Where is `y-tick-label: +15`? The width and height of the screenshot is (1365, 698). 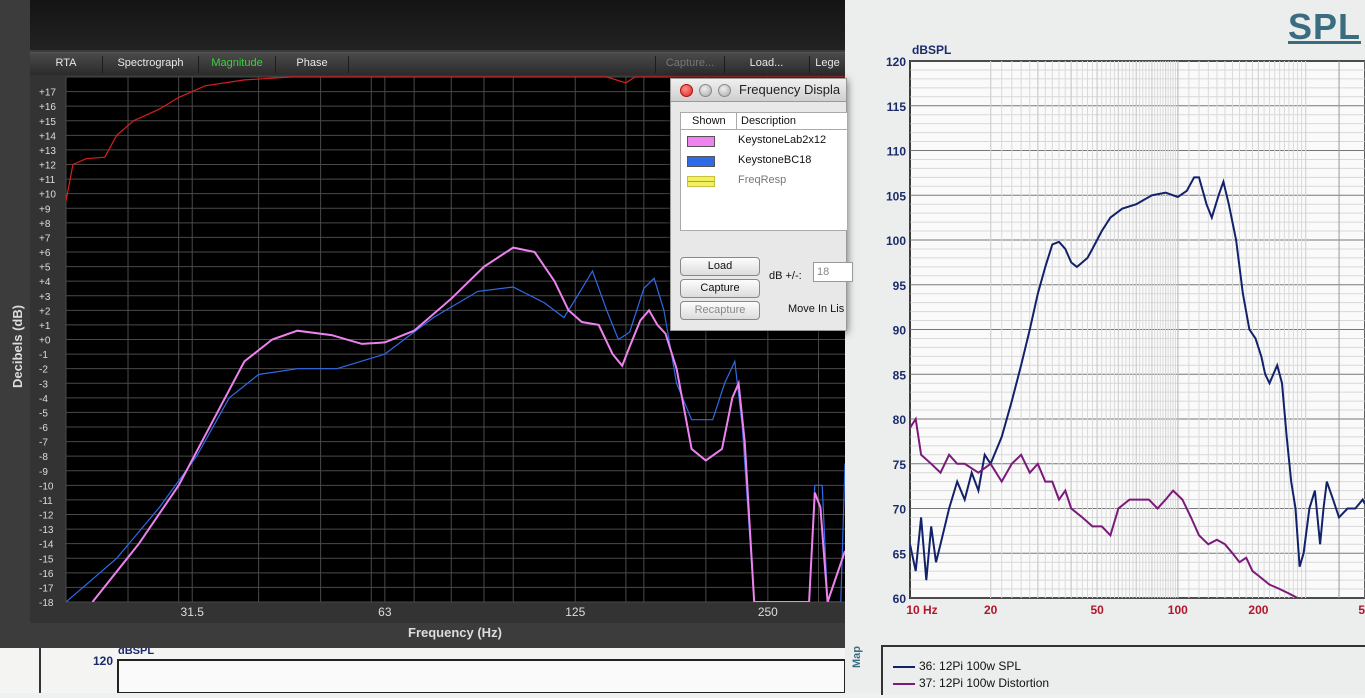 y-tick-label: +15 is located at coordinates (47, 122).